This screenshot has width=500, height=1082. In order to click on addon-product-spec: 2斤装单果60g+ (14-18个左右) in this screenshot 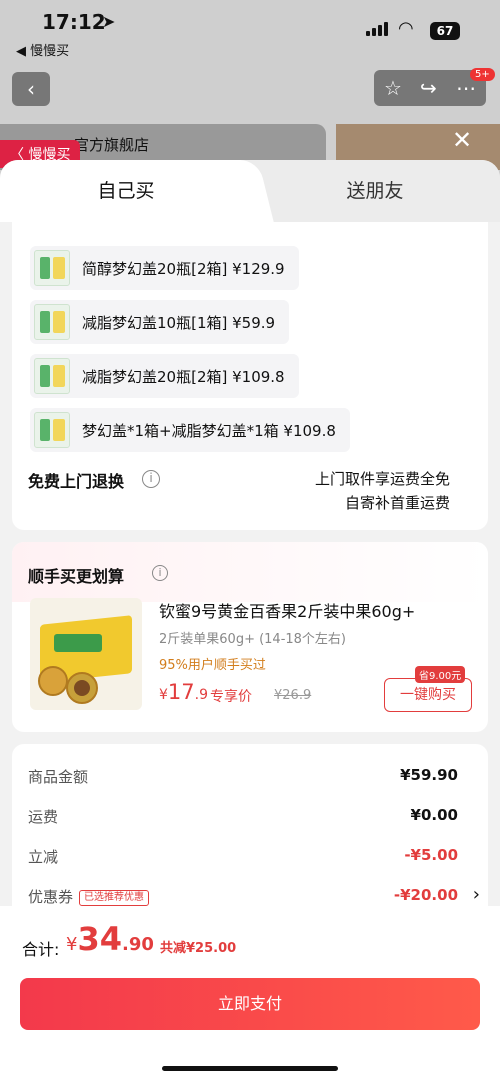, I will do `click(253, 639)`.